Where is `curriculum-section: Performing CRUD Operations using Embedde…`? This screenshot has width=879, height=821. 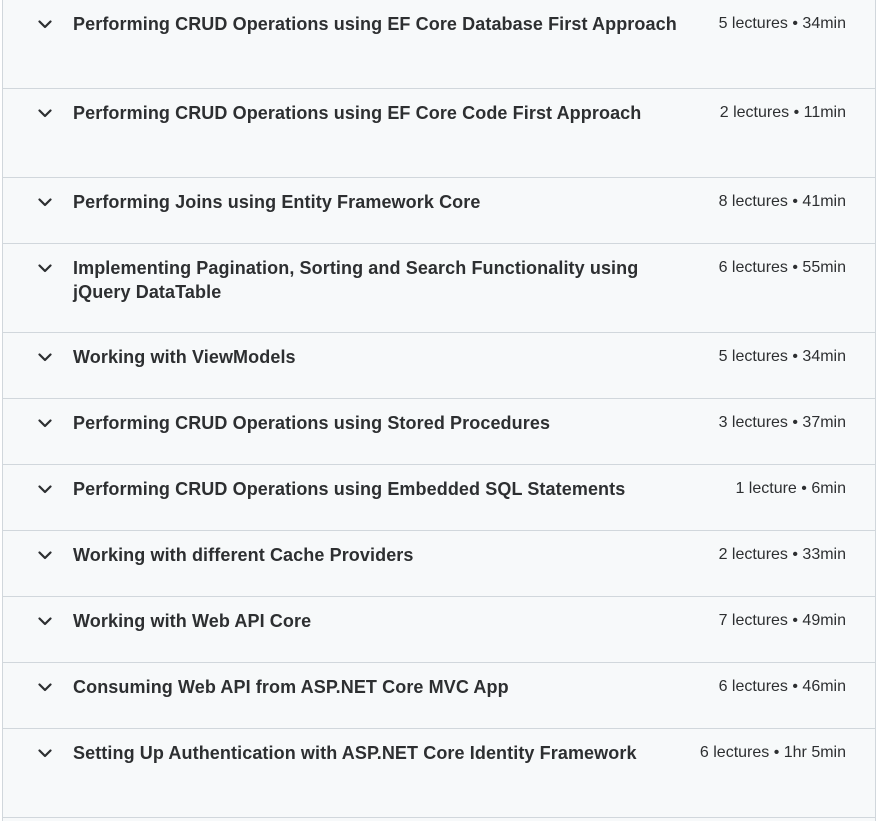
curriculum-section: Performing CRUD Operations using Embedde… is located at coordinates (439, 498).